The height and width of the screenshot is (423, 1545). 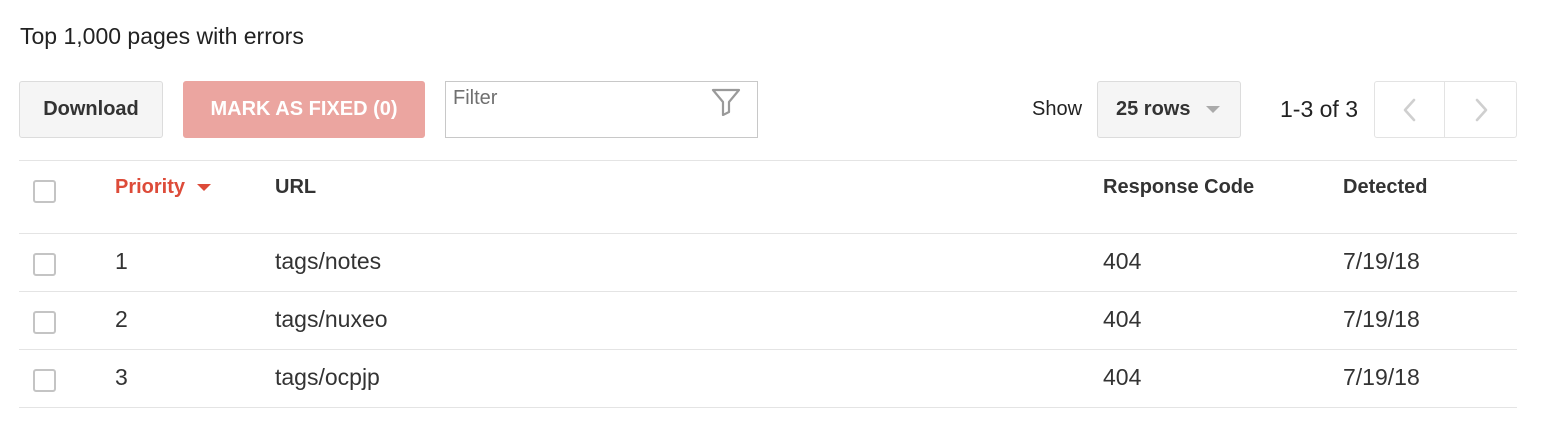 I want to click on previous-page-button, so click(x=1409, y=109).